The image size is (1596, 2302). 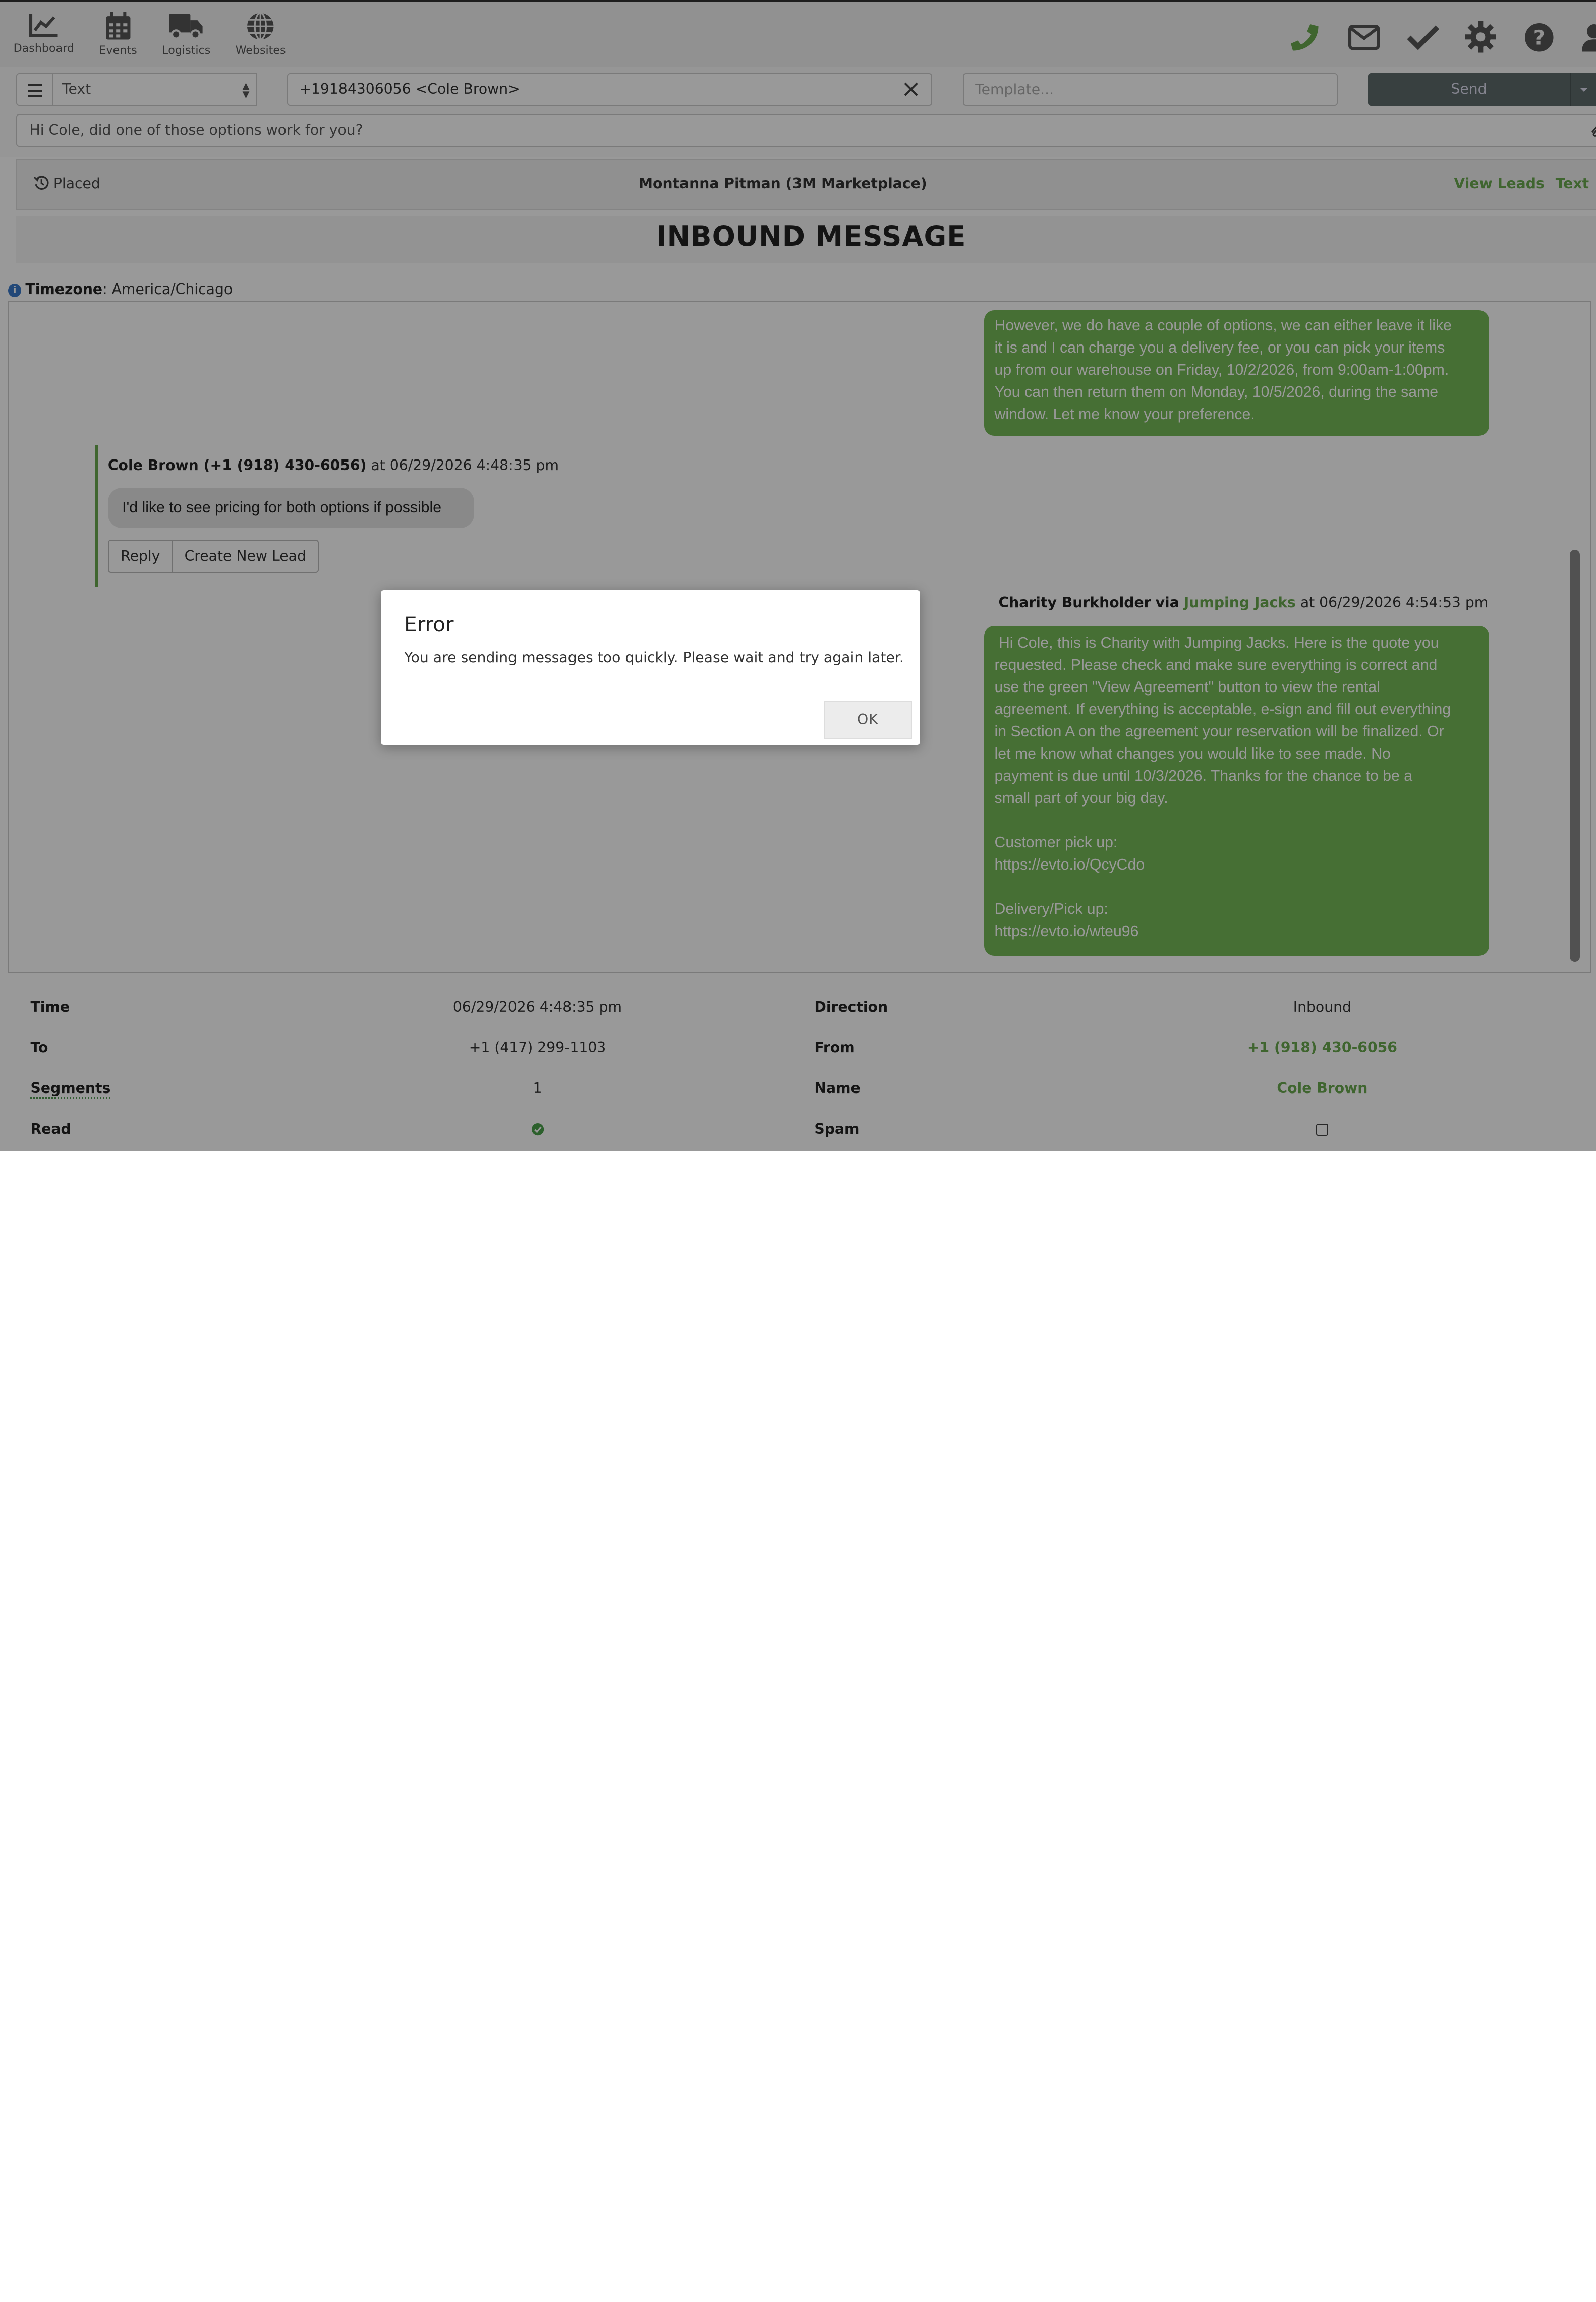 I want to click on dialog-title: Error, so click(x=429, y=624).